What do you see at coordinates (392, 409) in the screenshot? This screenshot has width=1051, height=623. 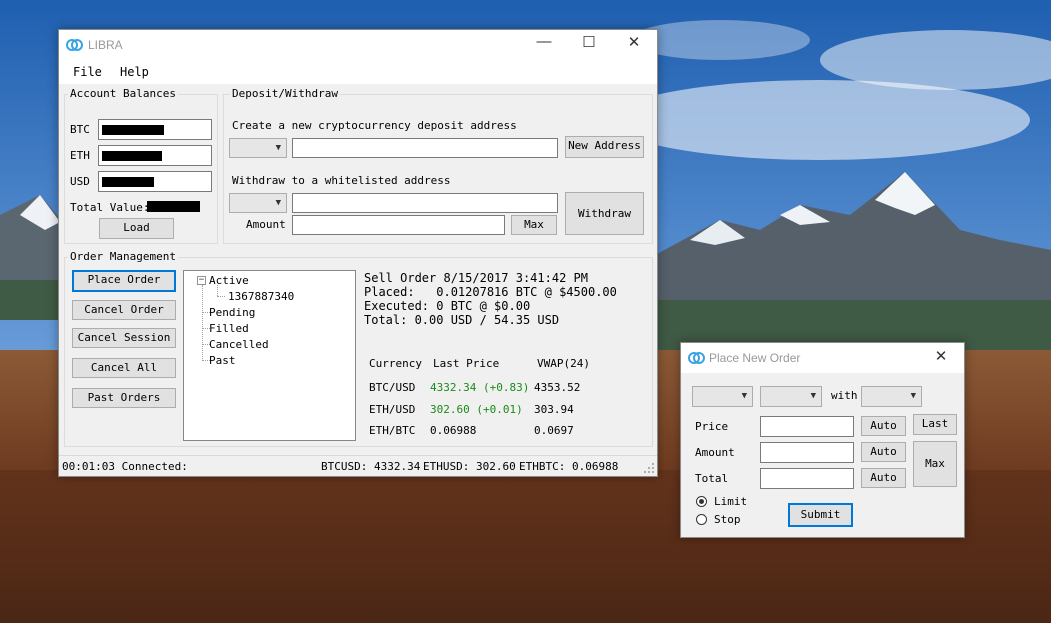 I see `price-table-cell: ETH/USD` at bounding box center [392, 409].